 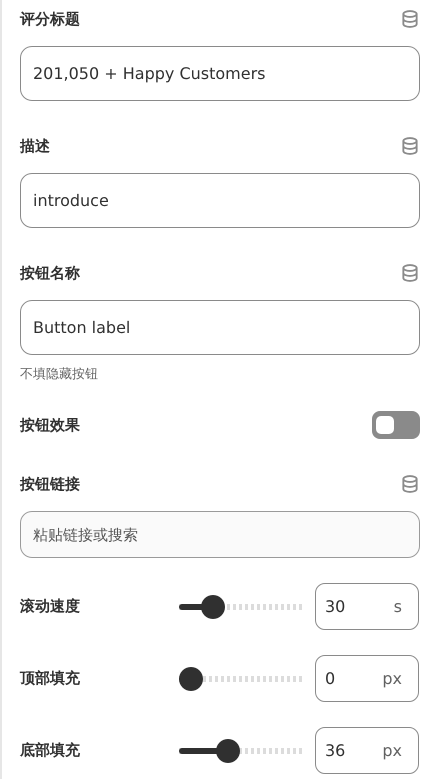 What do you see at coordinates (220, 327) in the screenshot?
I see `text-field: Button label` at bounding box center [220, 327].